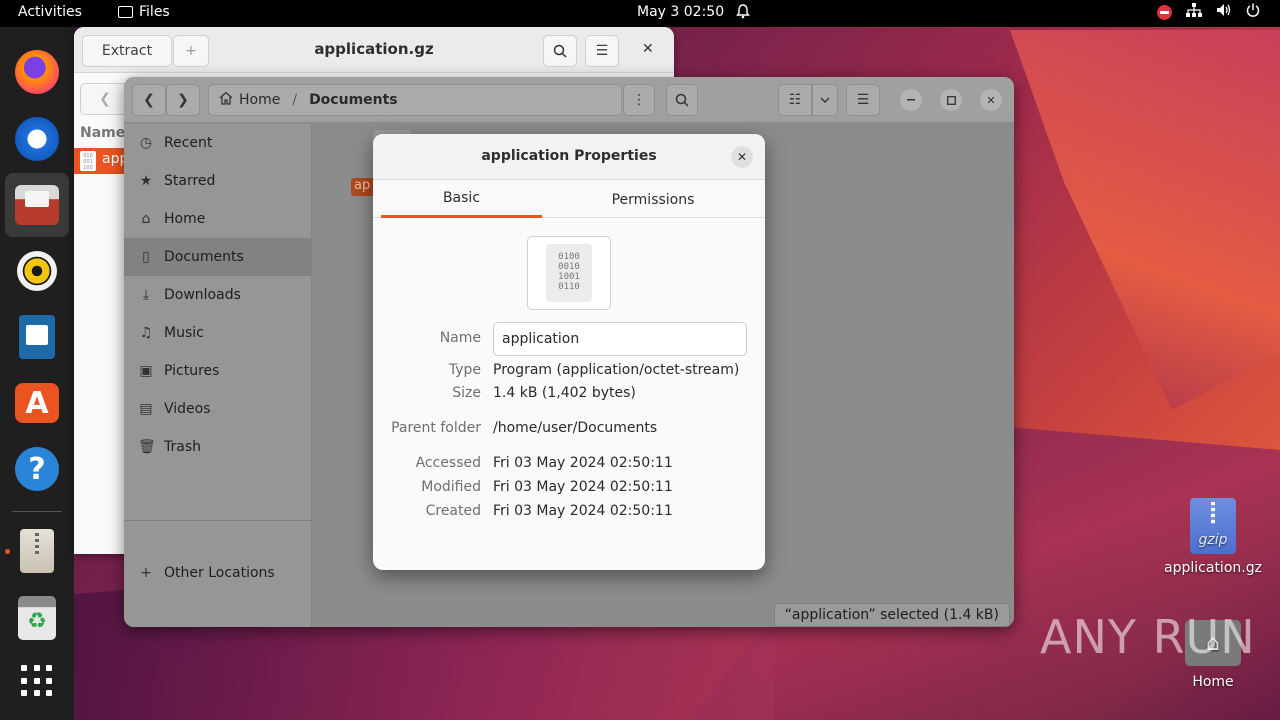 The image size is (1280, 720). I want to click on size-label: Size, so click(466, 393).